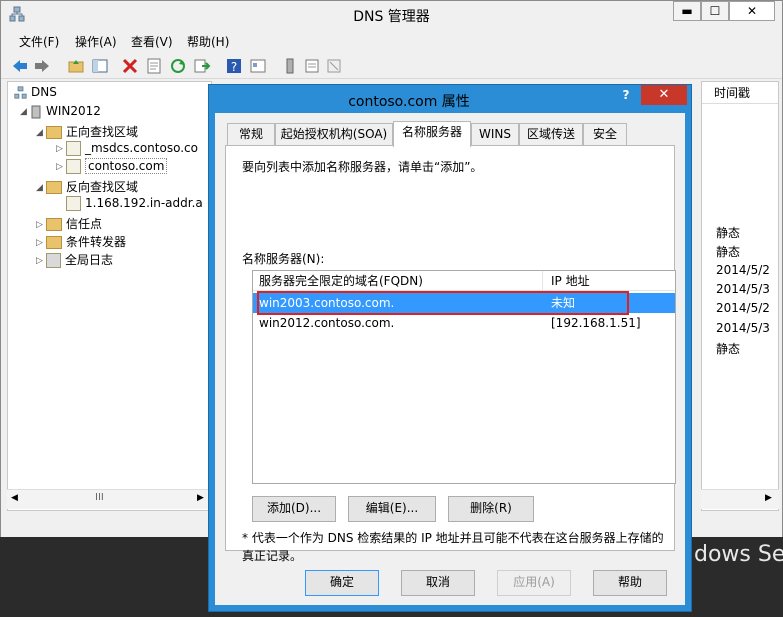 This screenshot has width=783, height=617. Describe the element at coordinates (715, 11) in the screenshot. I see `maximize-button: ☐` at that location.